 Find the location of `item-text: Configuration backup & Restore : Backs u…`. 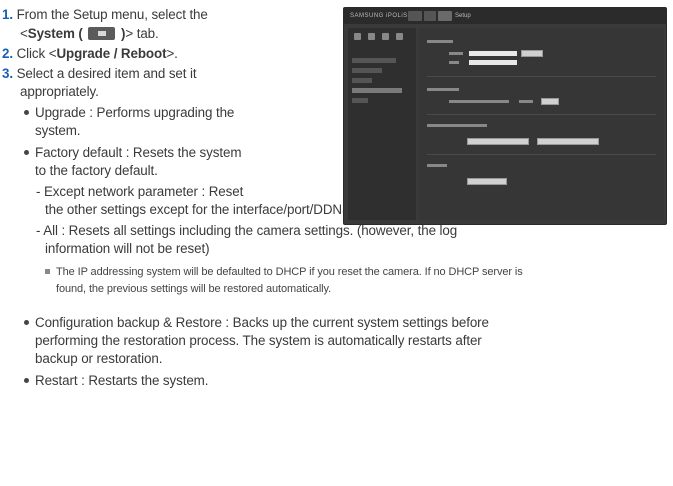

item-text: Configuration backup & Restore : Backs u… is located at coordinates (262, 322).